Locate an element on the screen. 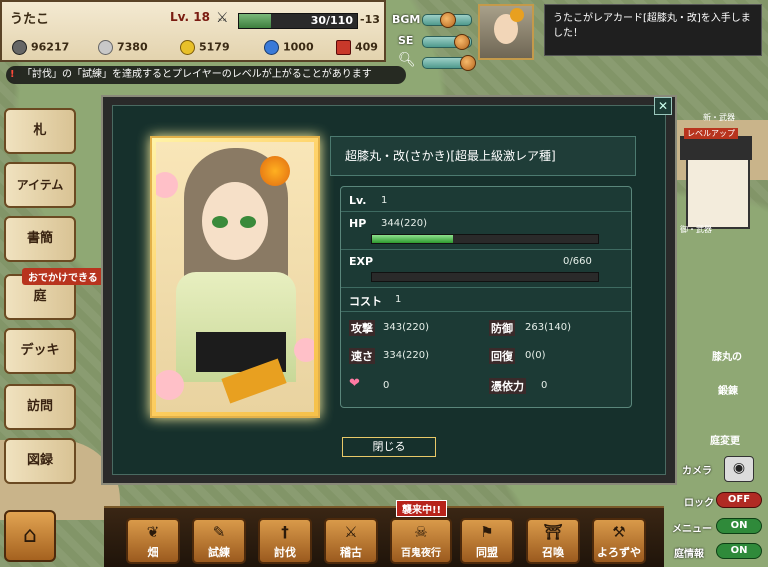 The image size is (768, 567). bottom-farm-button: ❦ 畑 is located at coordinates (153, 541).